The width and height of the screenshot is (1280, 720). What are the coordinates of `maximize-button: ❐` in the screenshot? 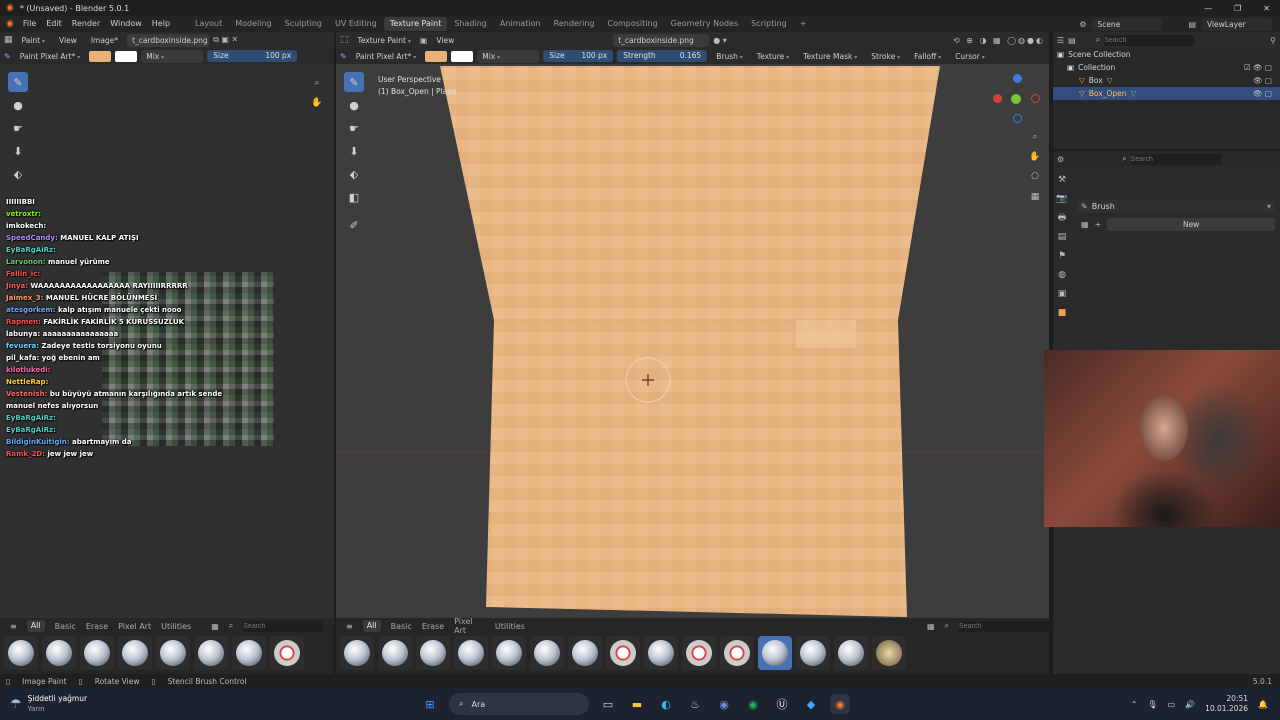 It's located at (1237, 8).